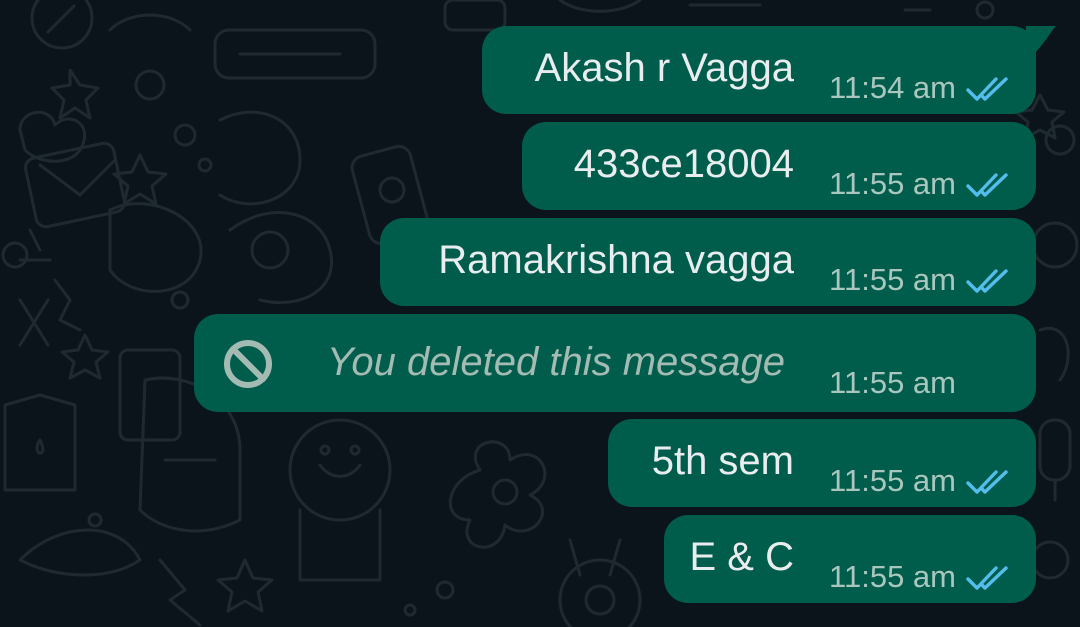 The image size is (1080, 627). Describe the element at coordinates (664, 68) in the screenshot. I see `message-text: Akash r Vagga` at that location.